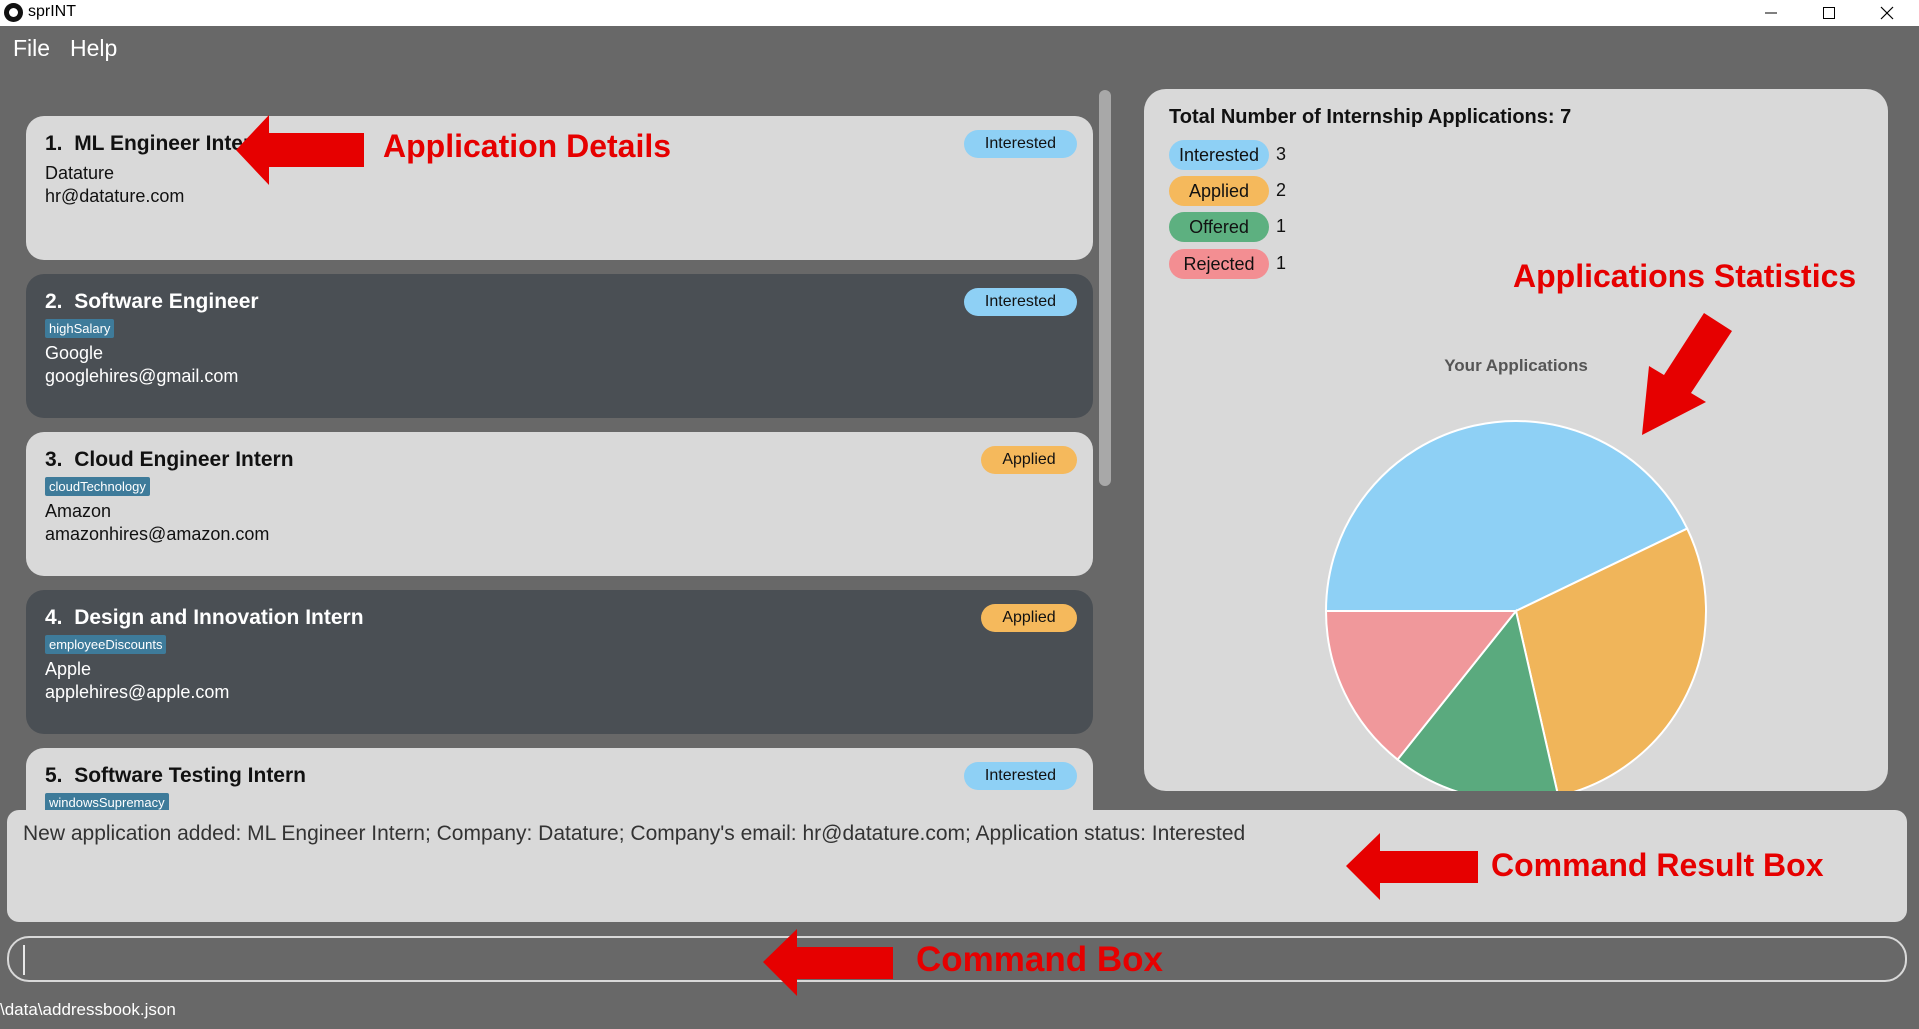 This screenshot has width=1919, height=1029. I want to click on maximize-button, so click(1829, 13).